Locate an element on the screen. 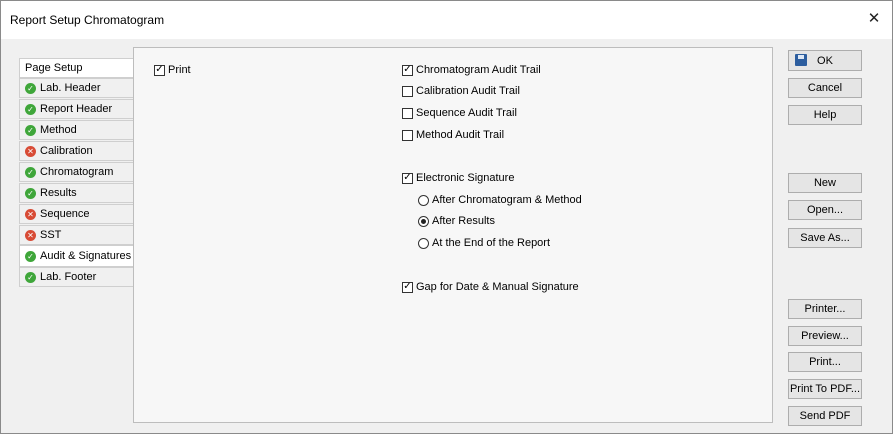  method-audit-trail-label: Method Audit Trail is located at coordinates (460, 135).